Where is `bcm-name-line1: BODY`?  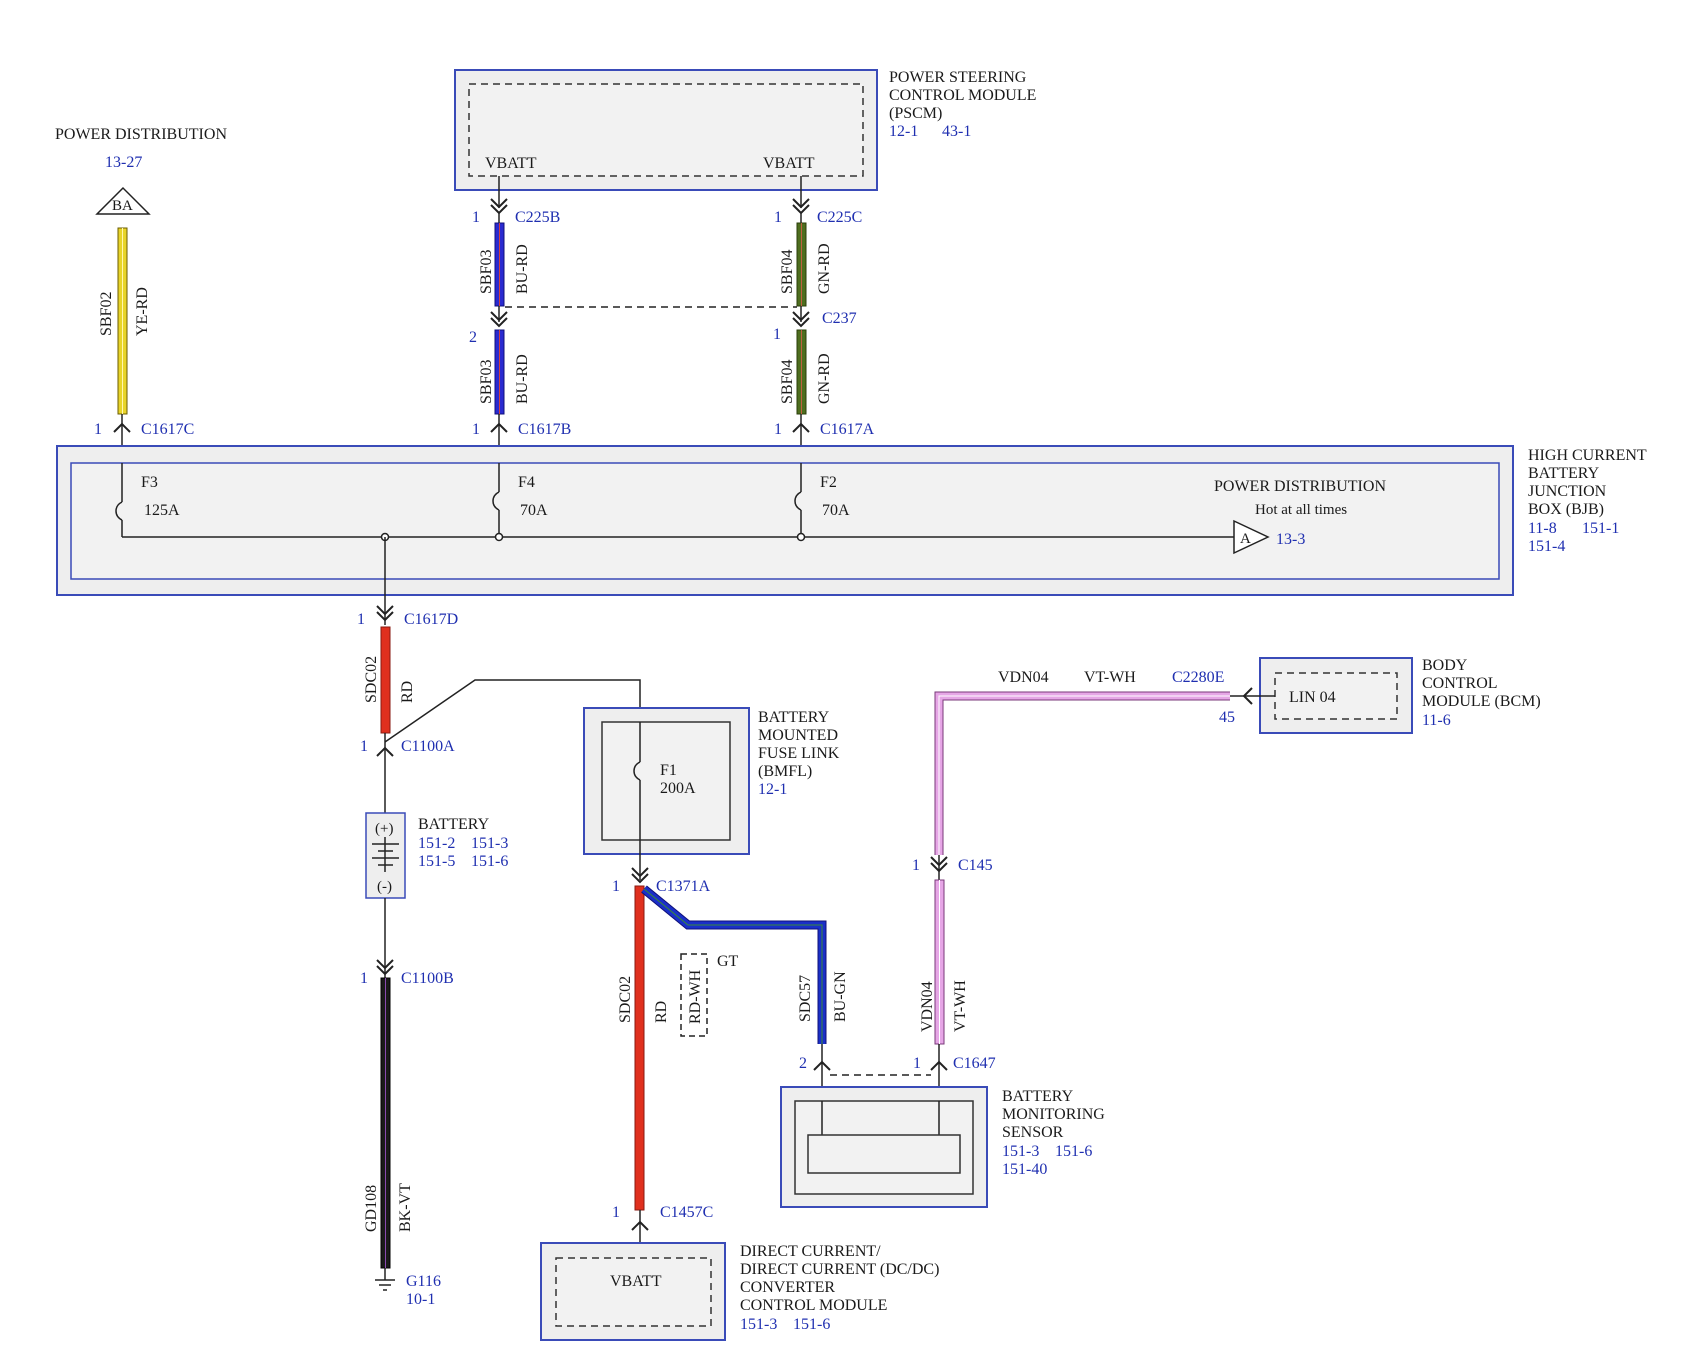 bcm-name-line1: BODY is located at coordinates (1445, 665).